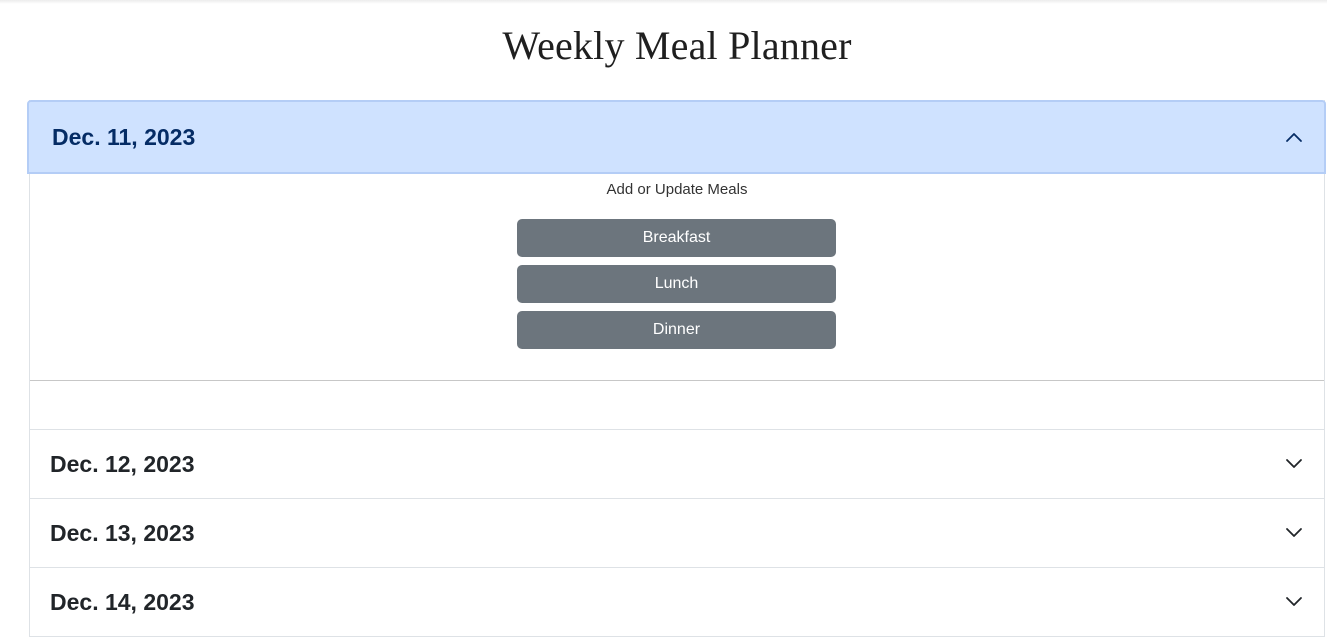 The image size is (1327, 642). Describe the element at coordinates (676, 238) in the screenshot. I see `breakfast-button: Breakfast` at that location.